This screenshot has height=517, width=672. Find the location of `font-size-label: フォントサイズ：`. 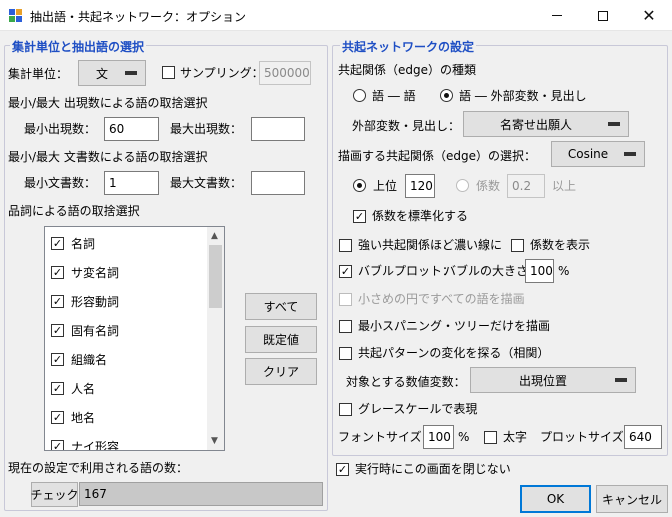

font-size-label: フォントサイズ： is located at coordinates (386, 437).